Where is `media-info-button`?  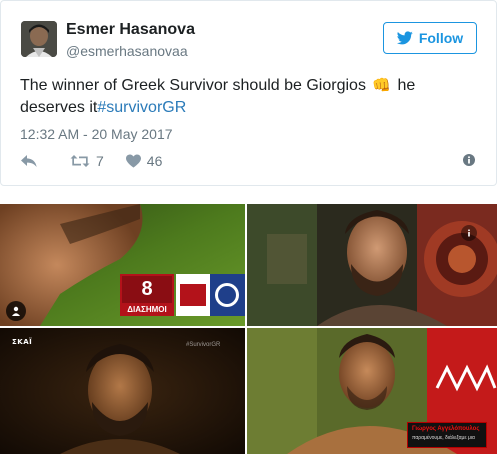
media-info-button is located at coordinates (469, 233).